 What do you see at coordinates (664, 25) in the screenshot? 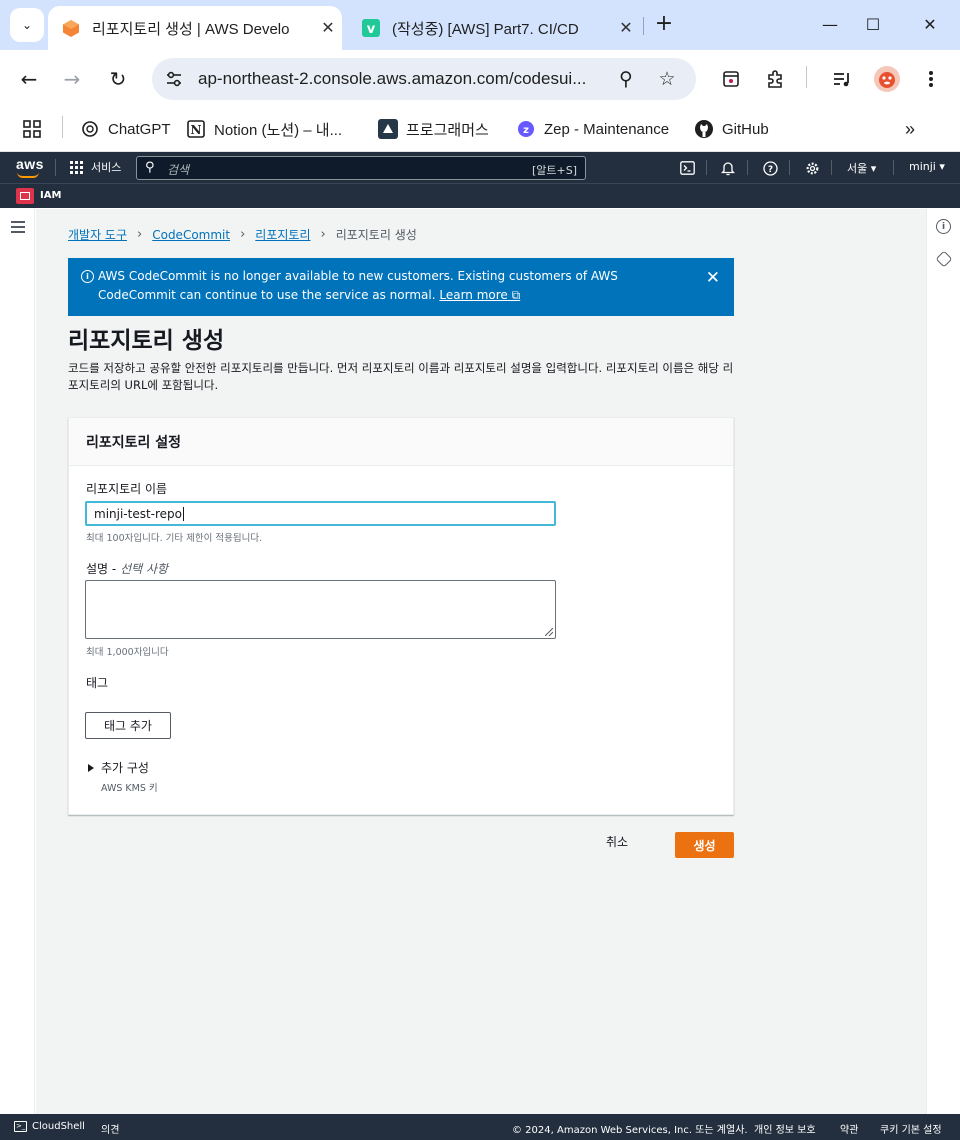
I see `new-tab-button: +` at bounding box center [664, 25].